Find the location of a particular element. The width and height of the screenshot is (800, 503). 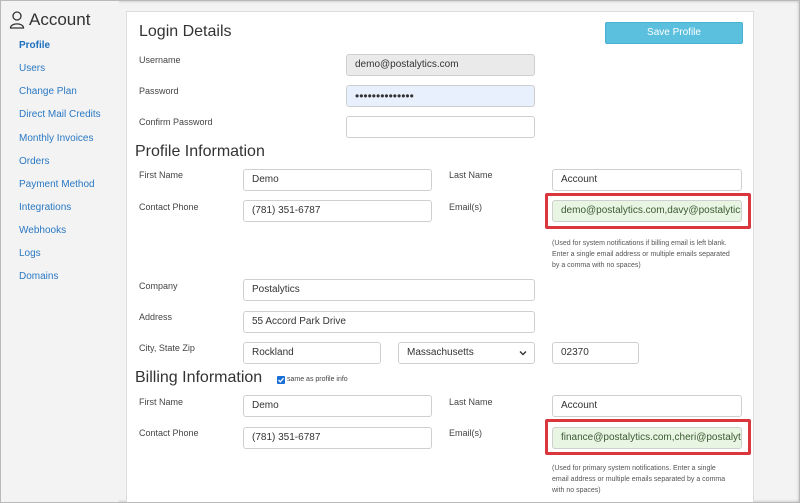

profile-last-name-input: Account is located at coordinates (647, 180).